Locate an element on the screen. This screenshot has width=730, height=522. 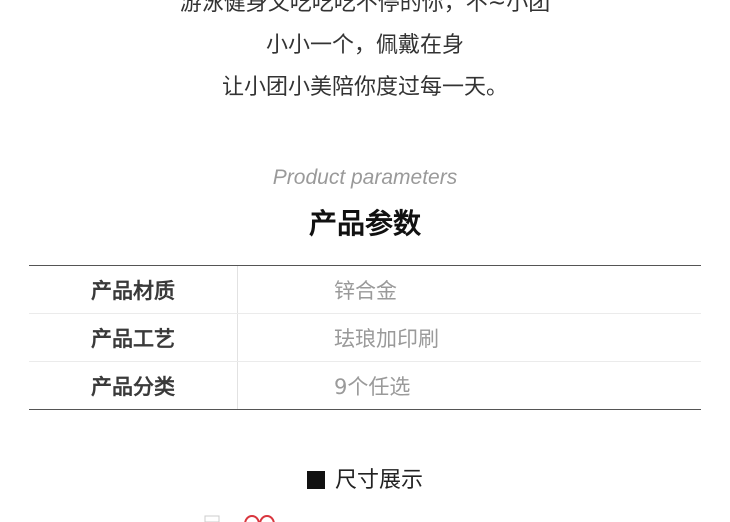
preview-charm-right is located at coordinates (267, 518).